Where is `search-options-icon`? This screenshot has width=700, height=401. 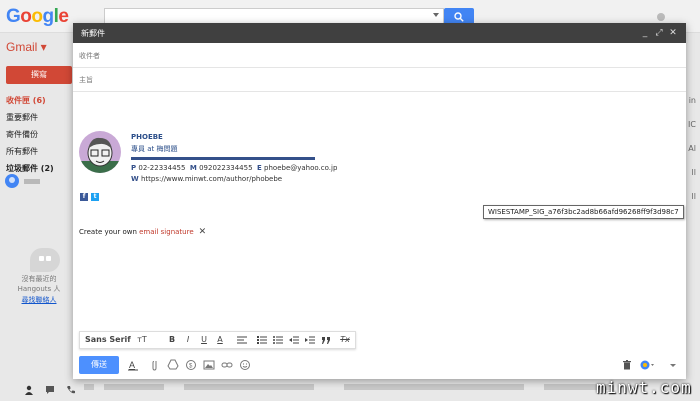
search-options-icon is located at coordinates (436, 15).